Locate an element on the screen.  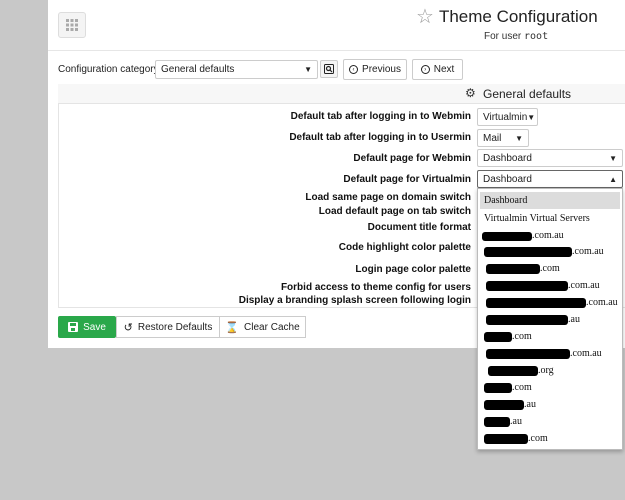
row-label-webmin-page: Default page for Webmin is located at coordinates (412, 158).